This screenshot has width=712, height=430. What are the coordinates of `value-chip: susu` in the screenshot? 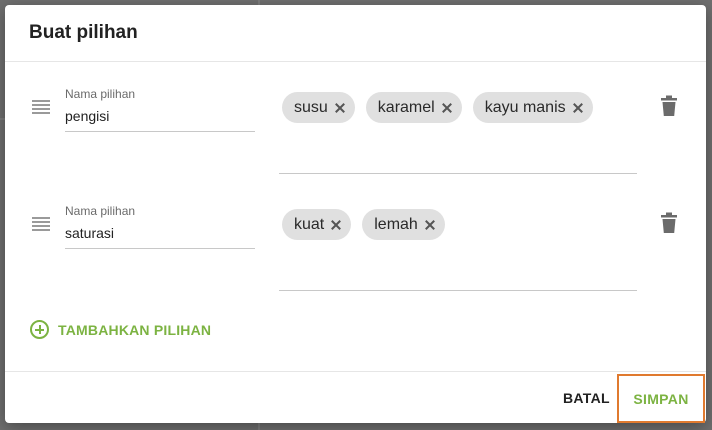 It's located at (318, 107).